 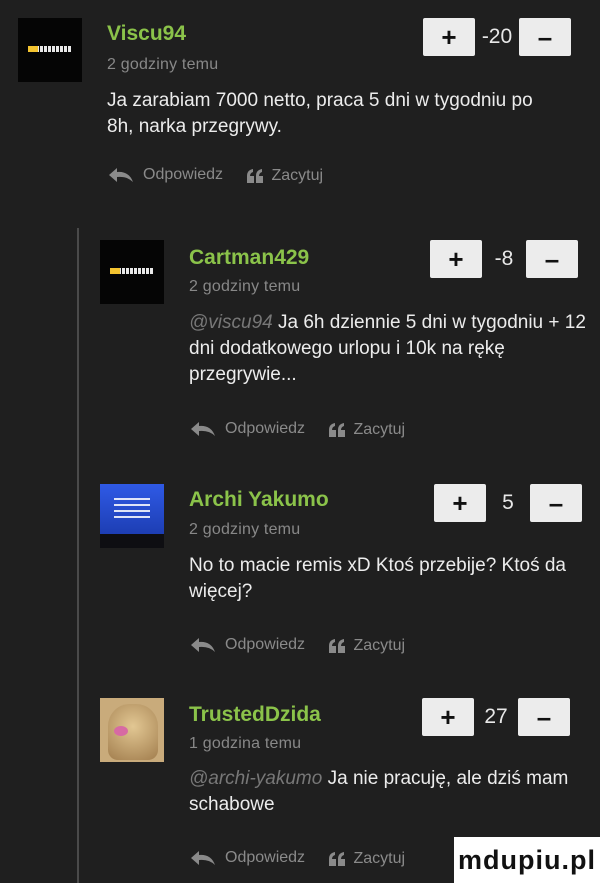 I want to click on vote-controls: + 27 –, so click(x=496, y=717).